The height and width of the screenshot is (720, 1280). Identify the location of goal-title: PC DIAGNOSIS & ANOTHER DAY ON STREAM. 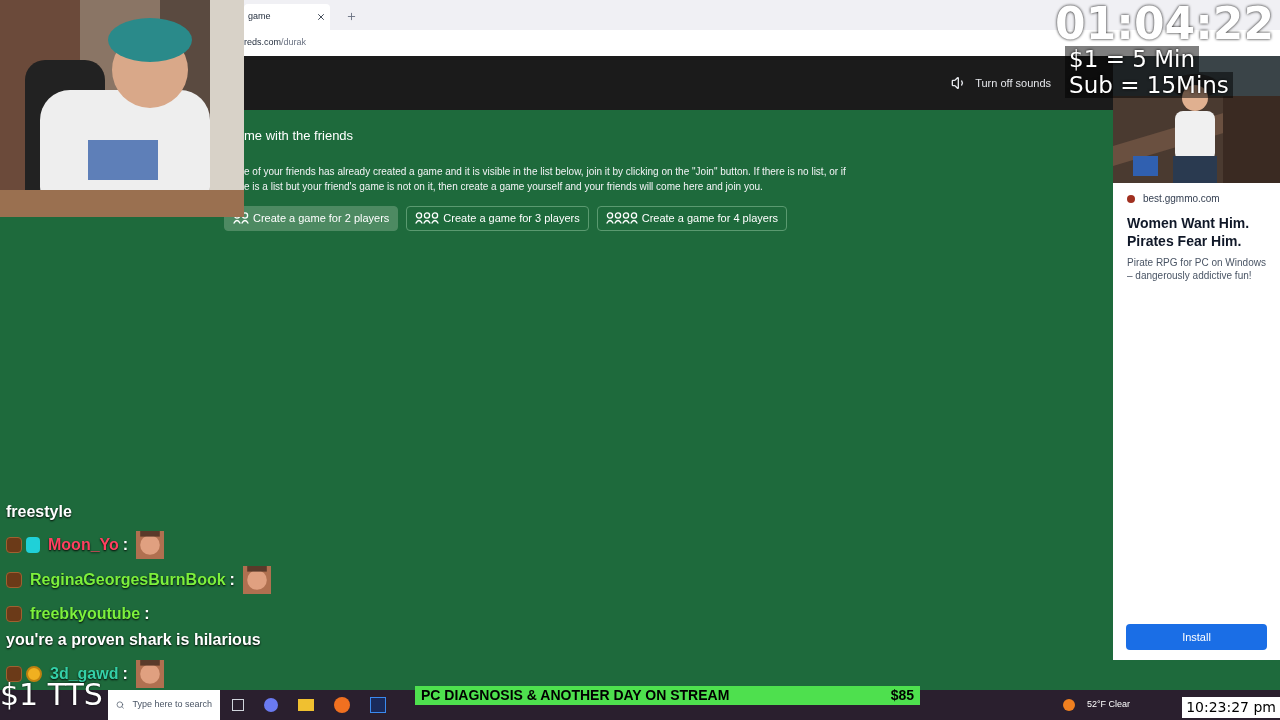
(575, 695).